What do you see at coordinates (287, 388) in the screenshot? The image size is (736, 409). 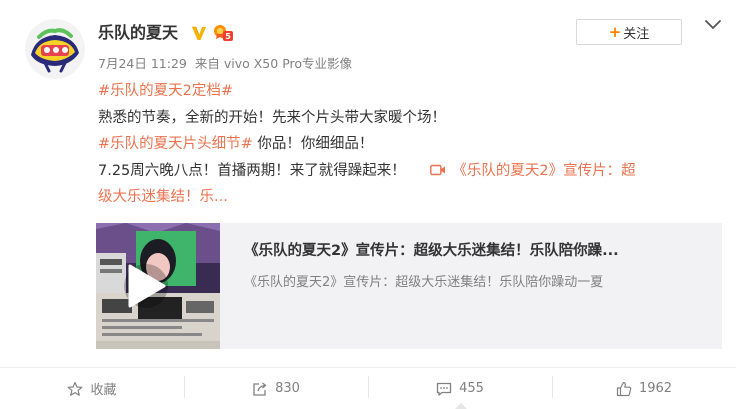 I see `repost-count: 830` at bounding box center [287, 388].